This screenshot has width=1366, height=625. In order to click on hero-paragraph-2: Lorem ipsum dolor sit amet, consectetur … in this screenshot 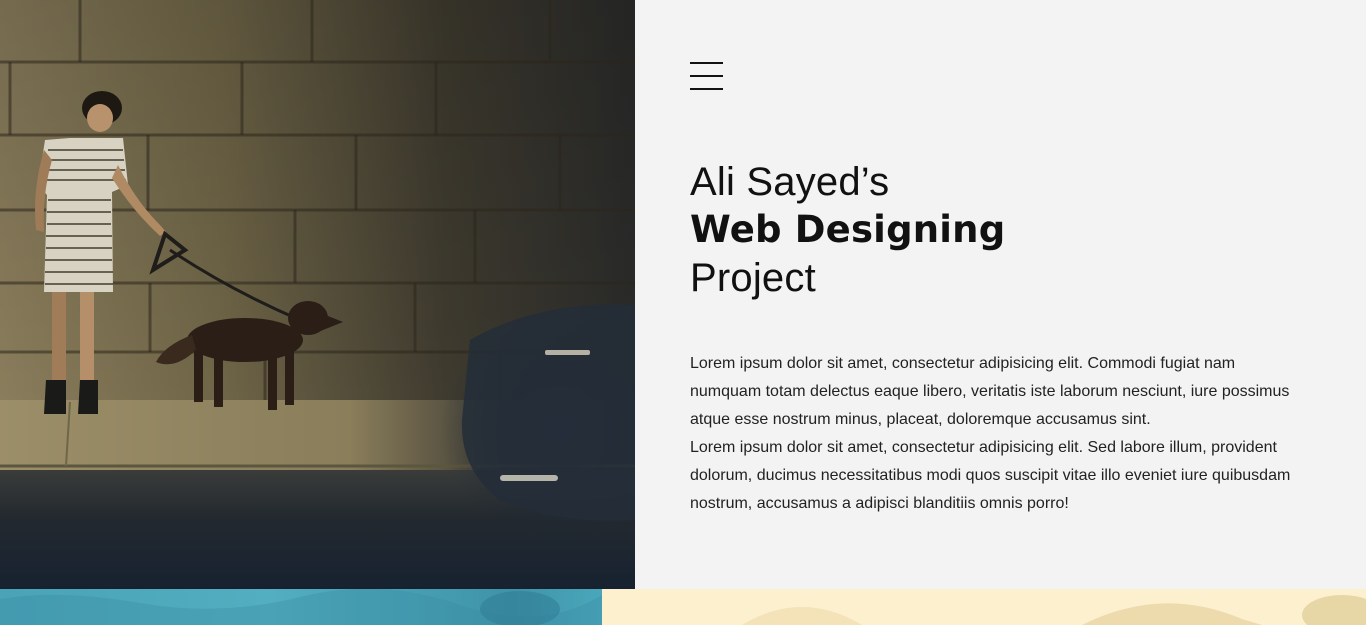, I will do `click(990, 475)`.